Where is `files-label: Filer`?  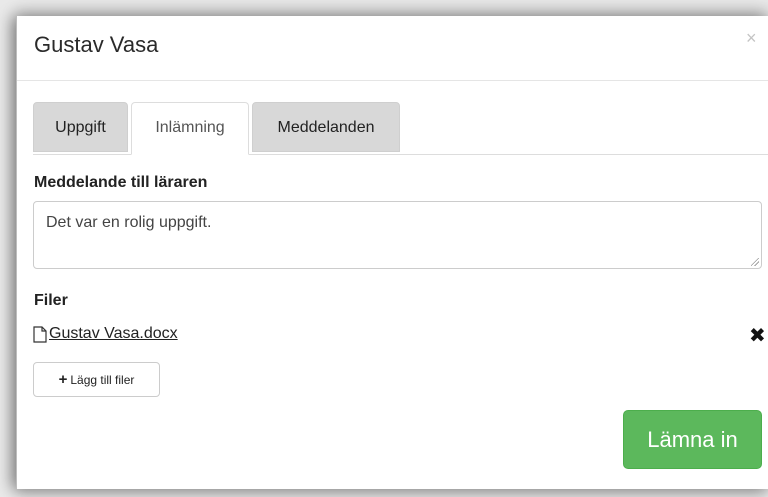
files-label: Filer is located at coordinates (51, 300).